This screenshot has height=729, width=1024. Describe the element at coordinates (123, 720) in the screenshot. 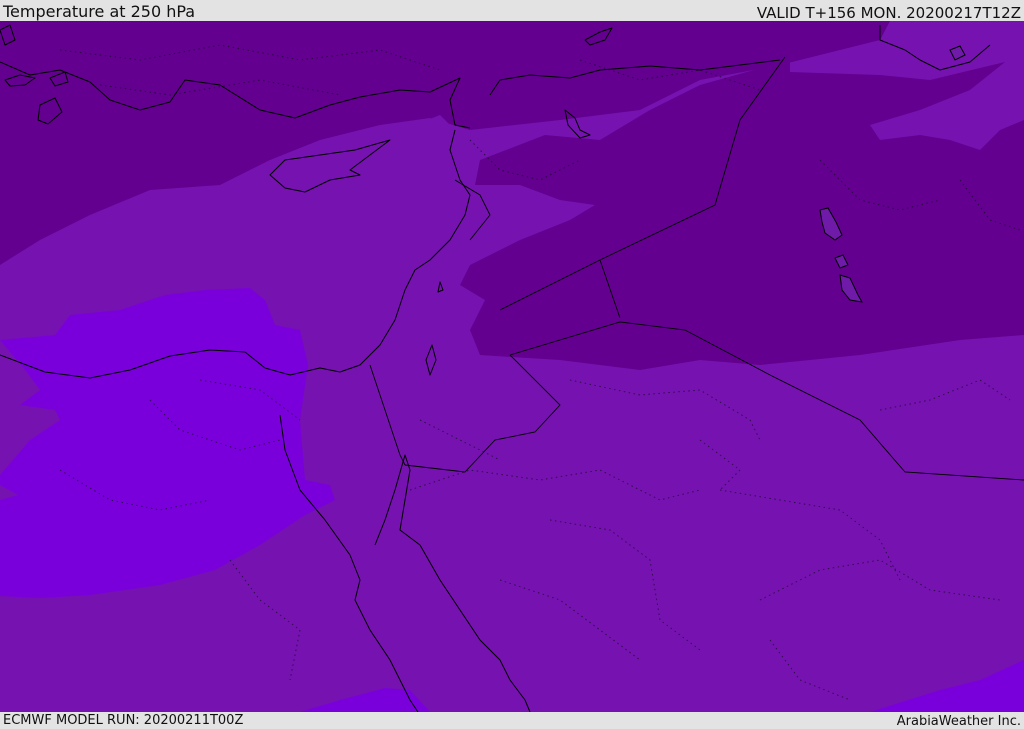

I see `model-run-label: ECMWF MODEL RUN: 20200211T00Z` at that location.